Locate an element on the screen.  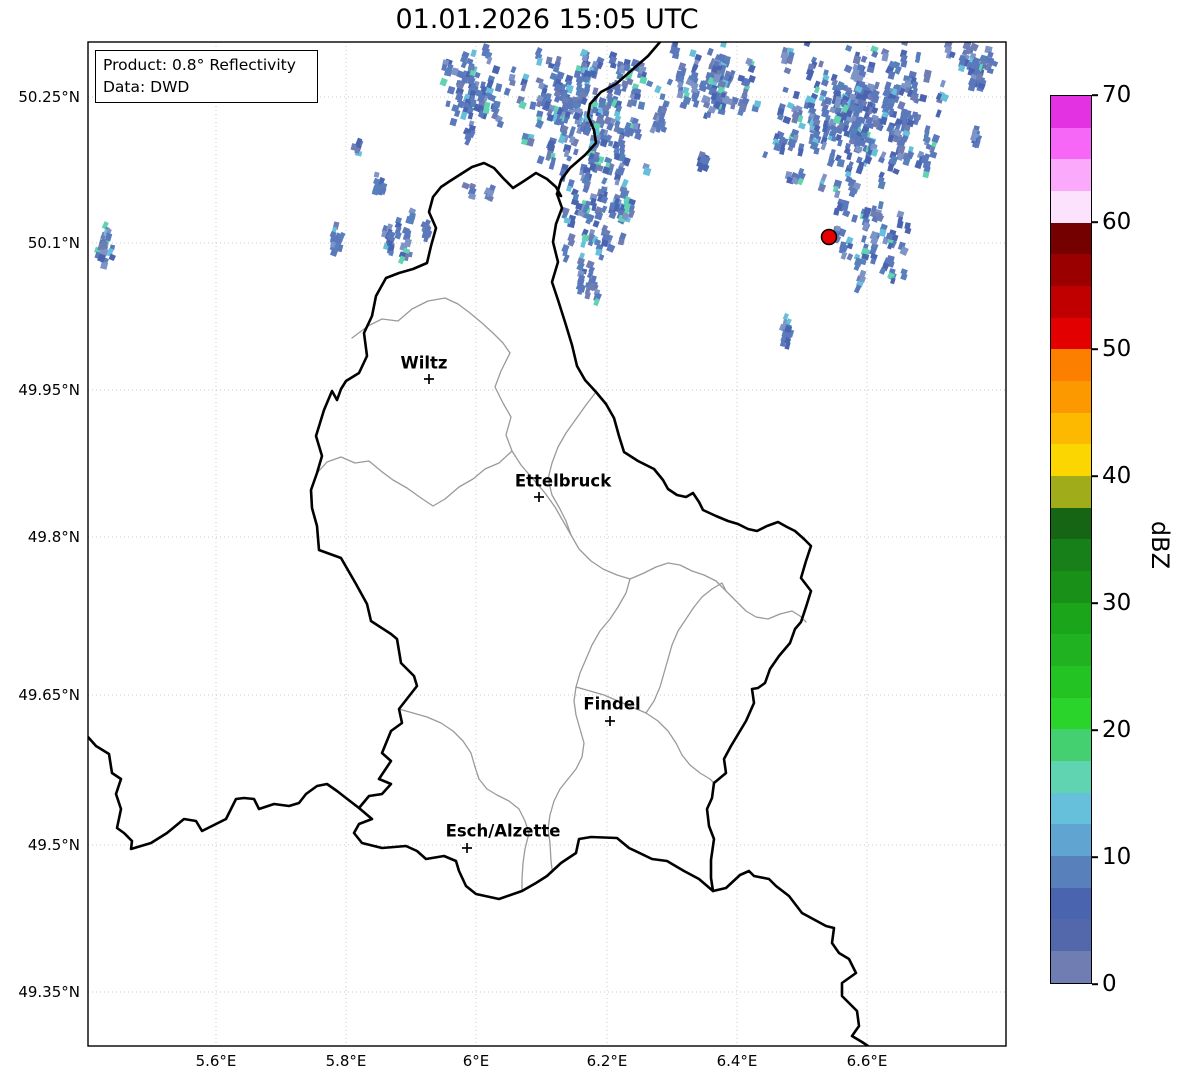
y-tick-label: 49.8°N is located at coordinates (53, 537).